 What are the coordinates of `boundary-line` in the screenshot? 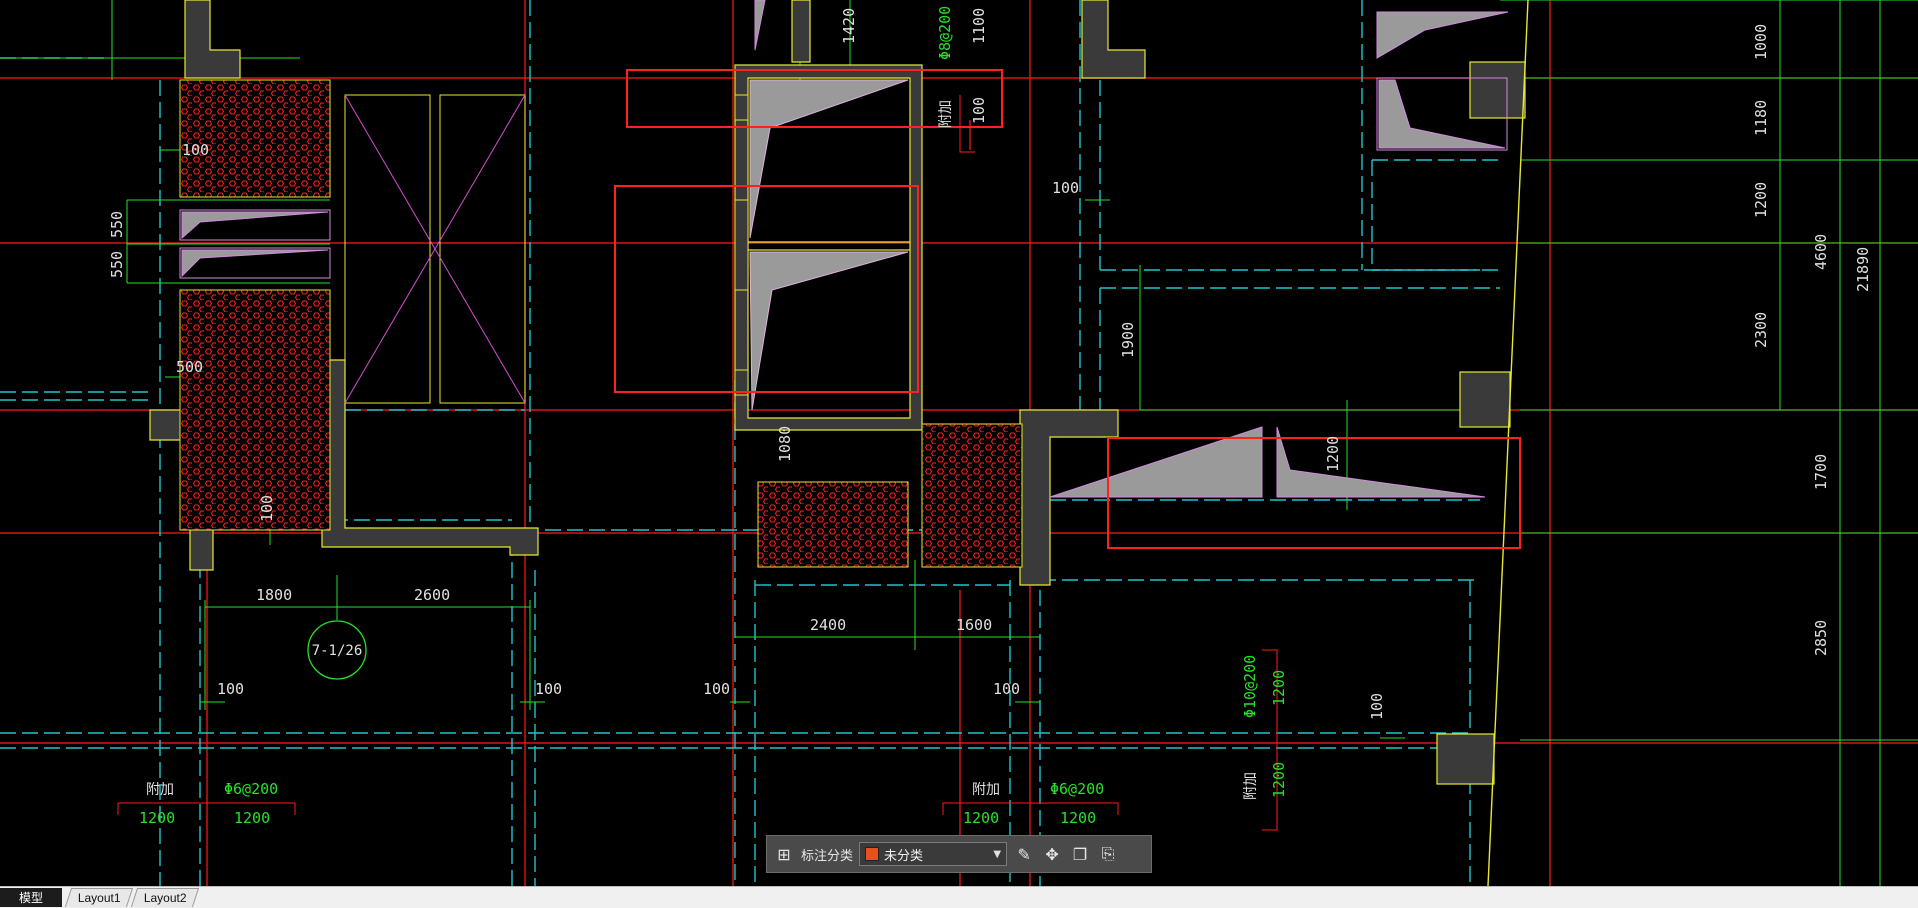 It's located at (1508, 443).